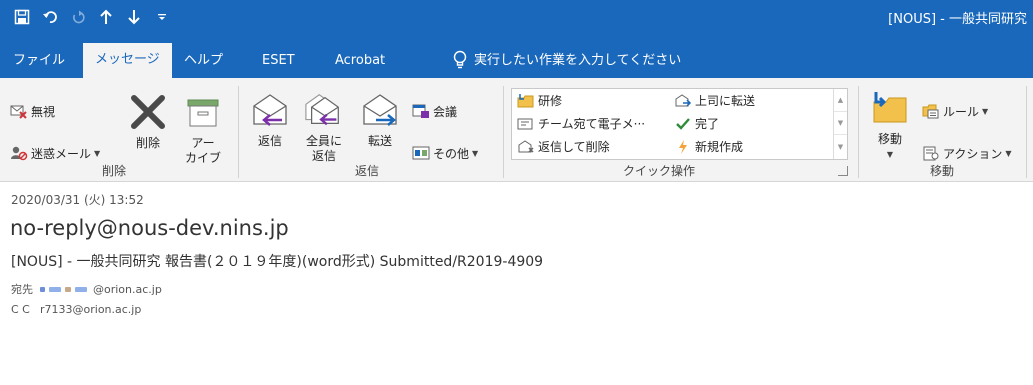  I want to click on move-label: 移動, so click(889, 139).